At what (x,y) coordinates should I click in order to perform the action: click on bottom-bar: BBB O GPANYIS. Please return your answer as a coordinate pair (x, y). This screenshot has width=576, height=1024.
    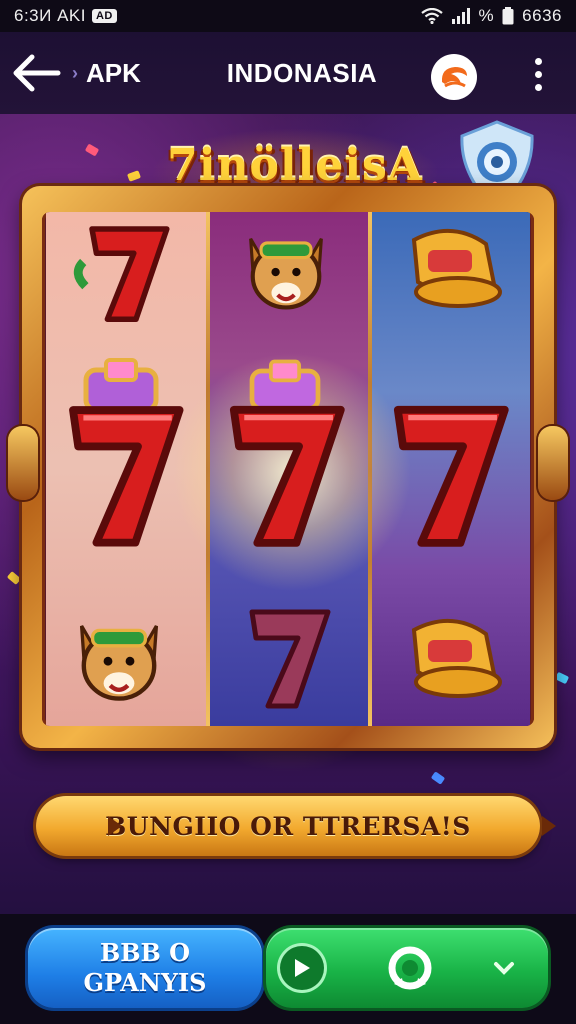
    Looking at the image, I should click on (288, 969).